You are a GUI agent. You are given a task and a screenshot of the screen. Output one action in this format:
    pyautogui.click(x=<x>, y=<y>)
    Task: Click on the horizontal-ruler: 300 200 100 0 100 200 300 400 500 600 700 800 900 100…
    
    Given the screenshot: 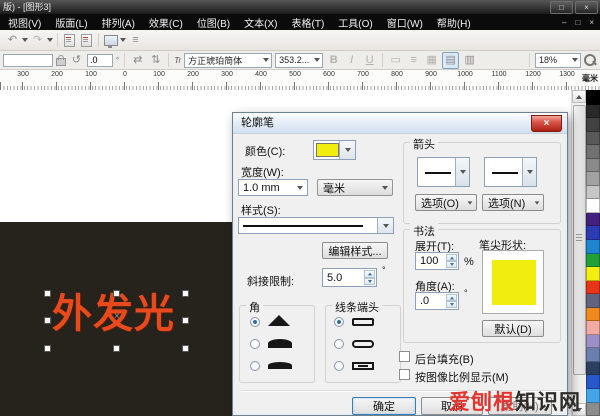 What is the action you would take?
    pyautogui.click(x=300, y=80)
    